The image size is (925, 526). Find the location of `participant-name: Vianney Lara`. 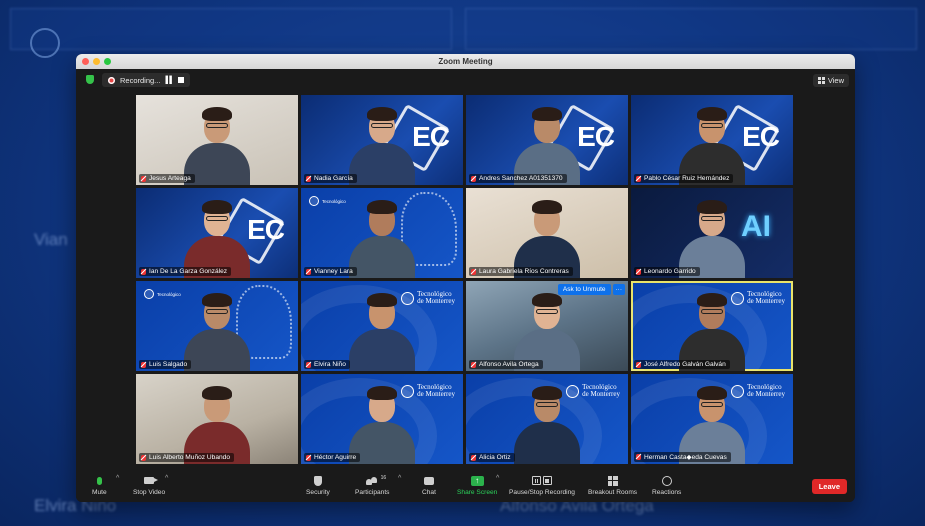

participant-name: Vianney Lara is located at coordinates (333, 271).